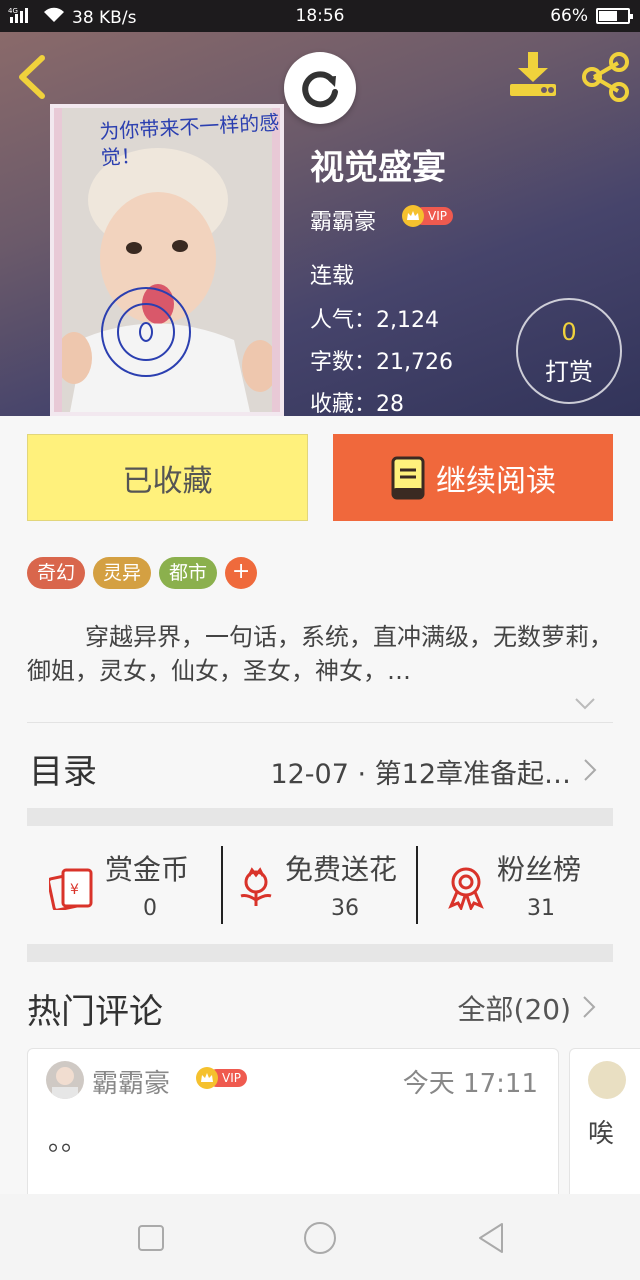 The width and height of the screenshot is (640, 1280). I want to click on home-button, so click(320, 1238).